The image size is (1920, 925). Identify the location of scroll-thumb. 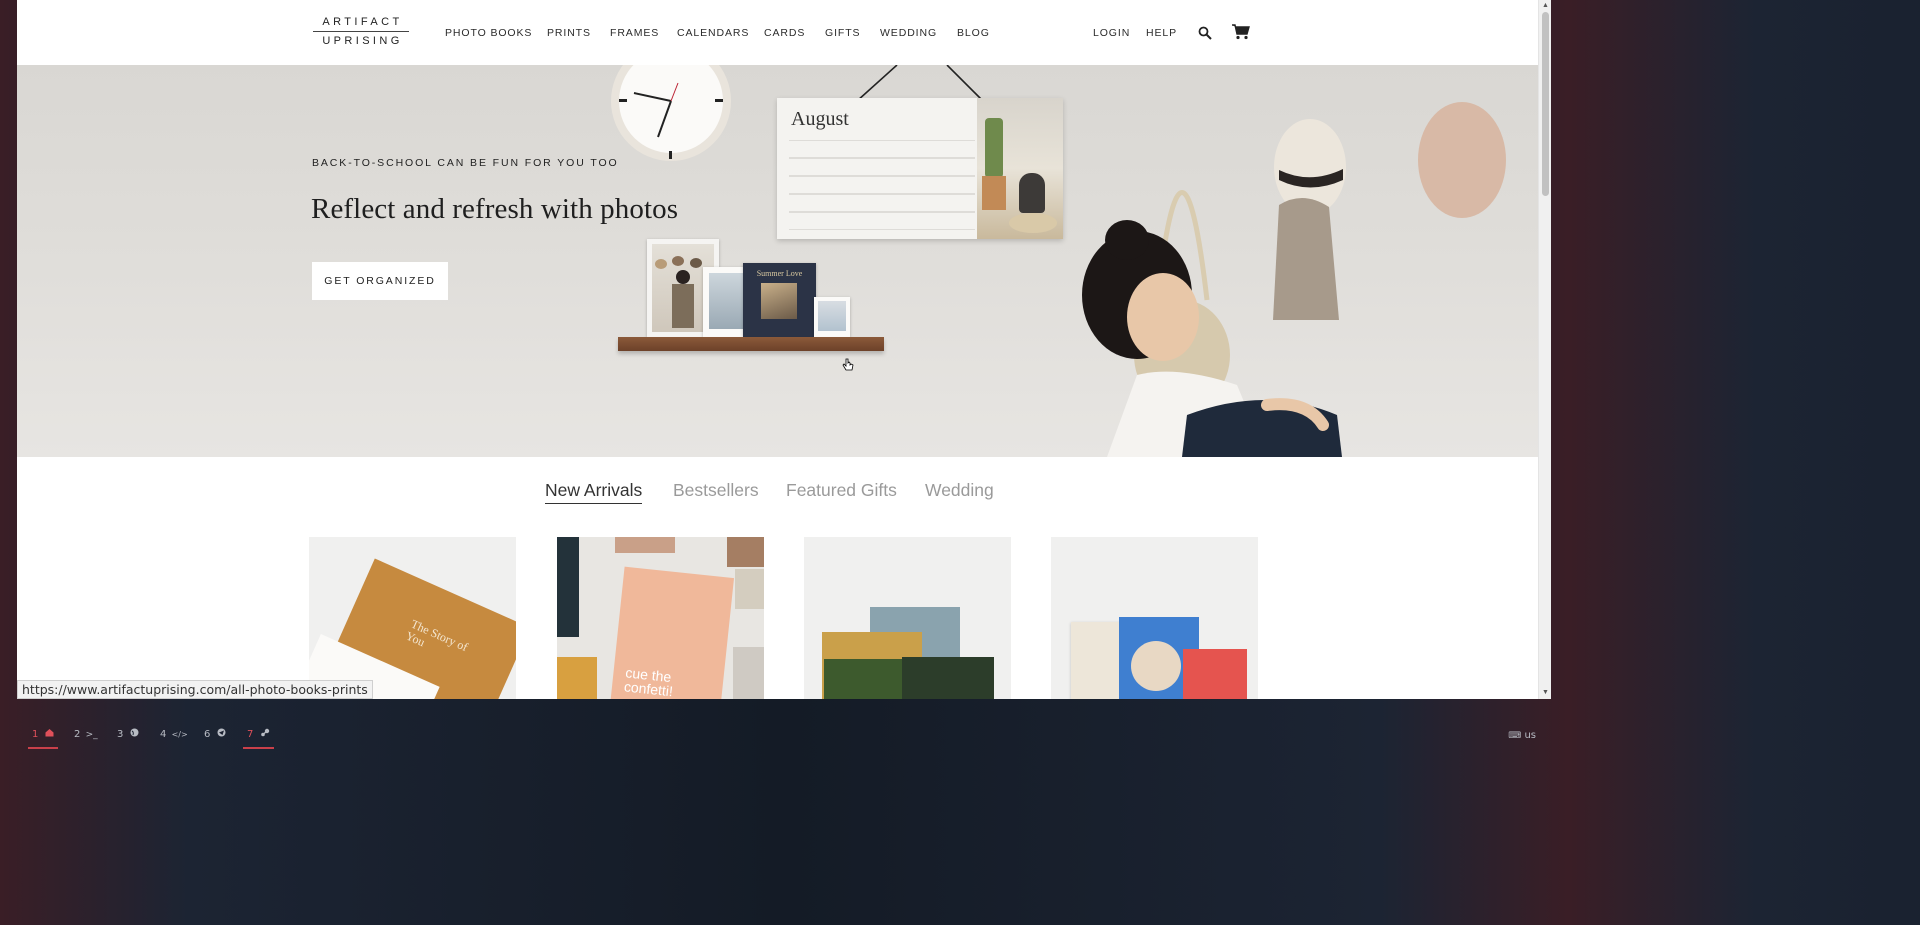
(1545, 104).